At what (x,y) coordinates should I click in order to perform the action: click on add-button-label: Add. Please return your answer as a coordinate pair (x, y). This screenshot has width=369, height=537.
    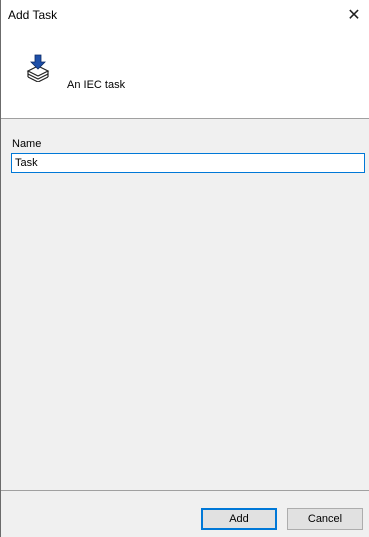
    Looking at the image, I should click on (239, 519).